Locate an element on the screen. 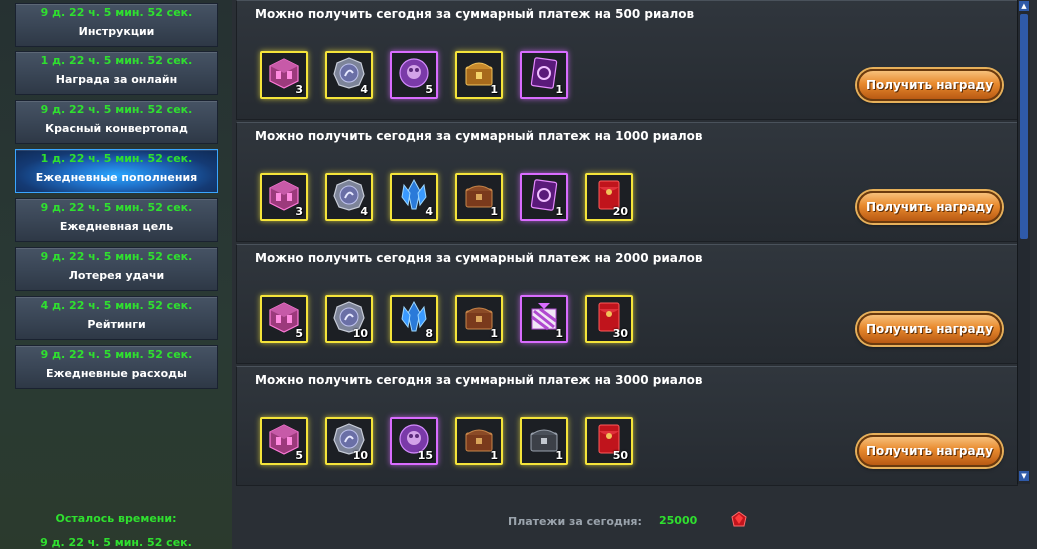  reward-item-quantity: 15 is located at coordinates (425, 455).